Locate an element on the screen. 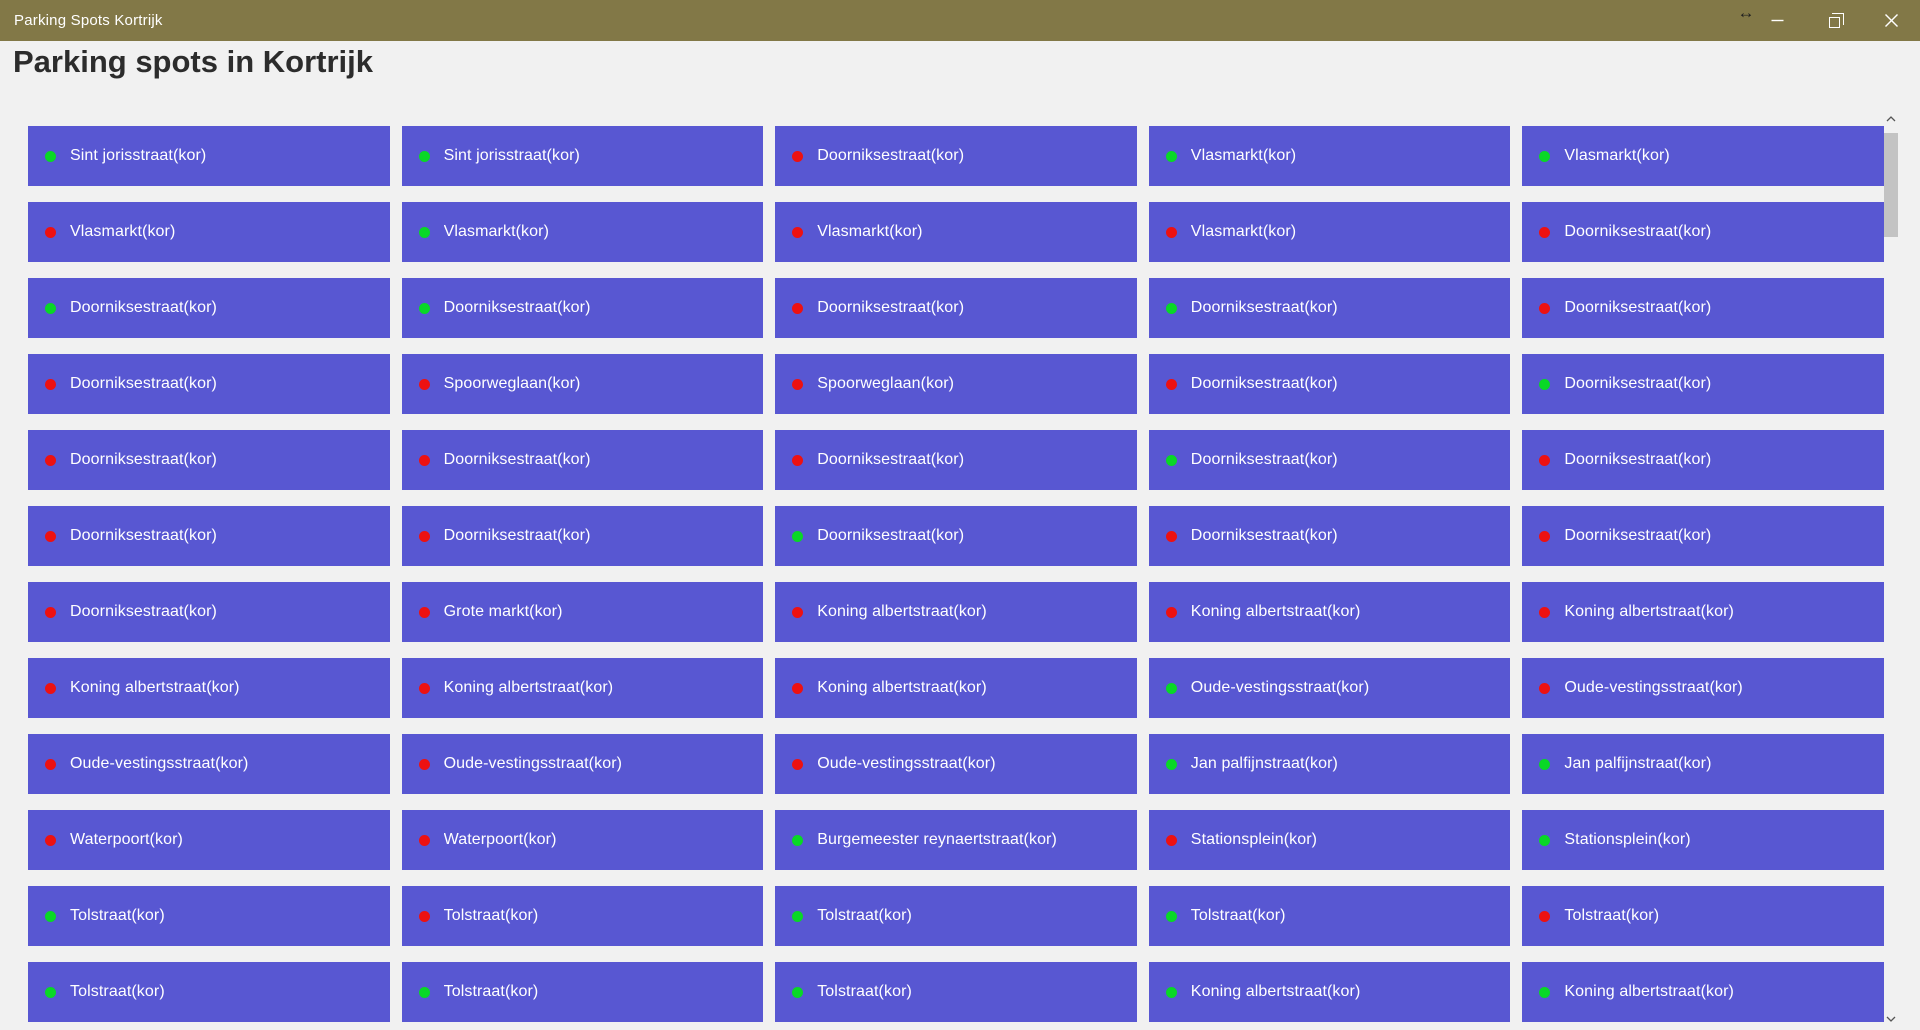 The height and width of the screenshot is (1030, 1920). minimize-icon is located at coordinates (1777, 20).